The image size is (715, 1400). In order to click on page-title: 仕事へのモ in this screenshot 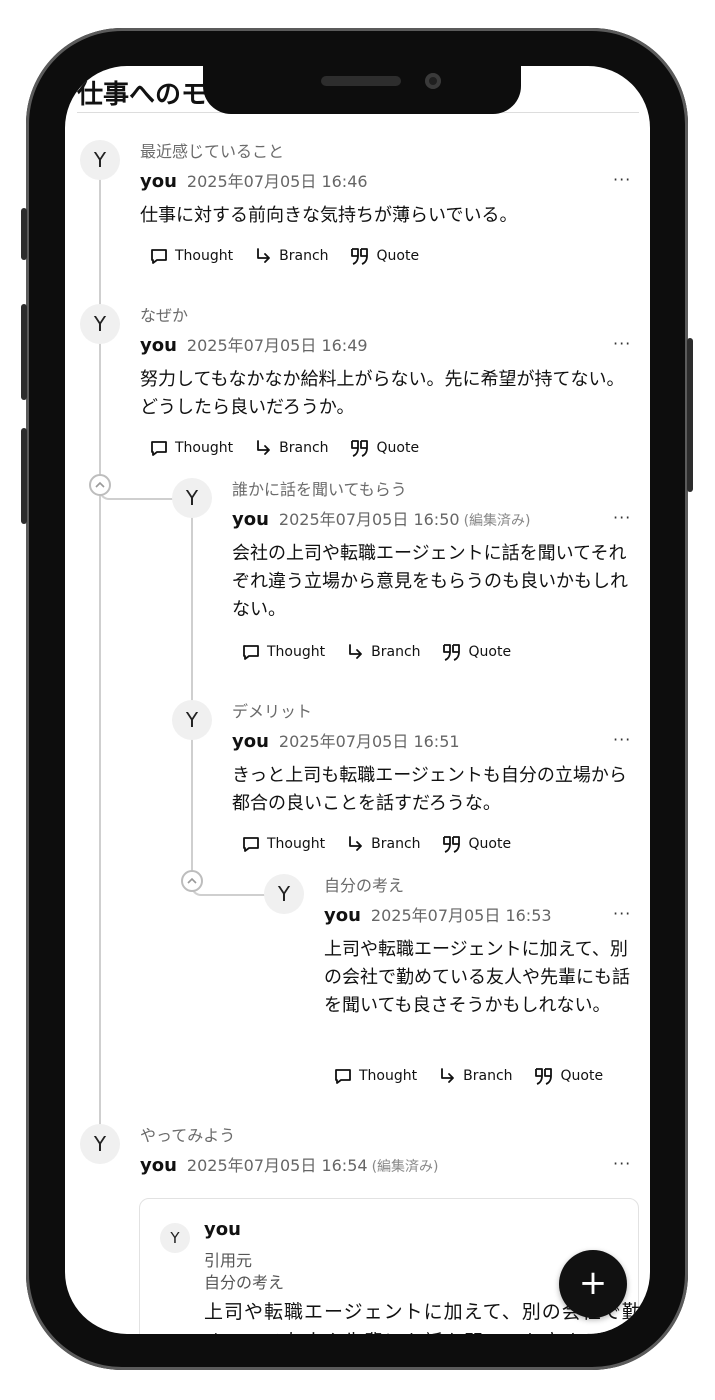, I will do `click(142, 95)`.